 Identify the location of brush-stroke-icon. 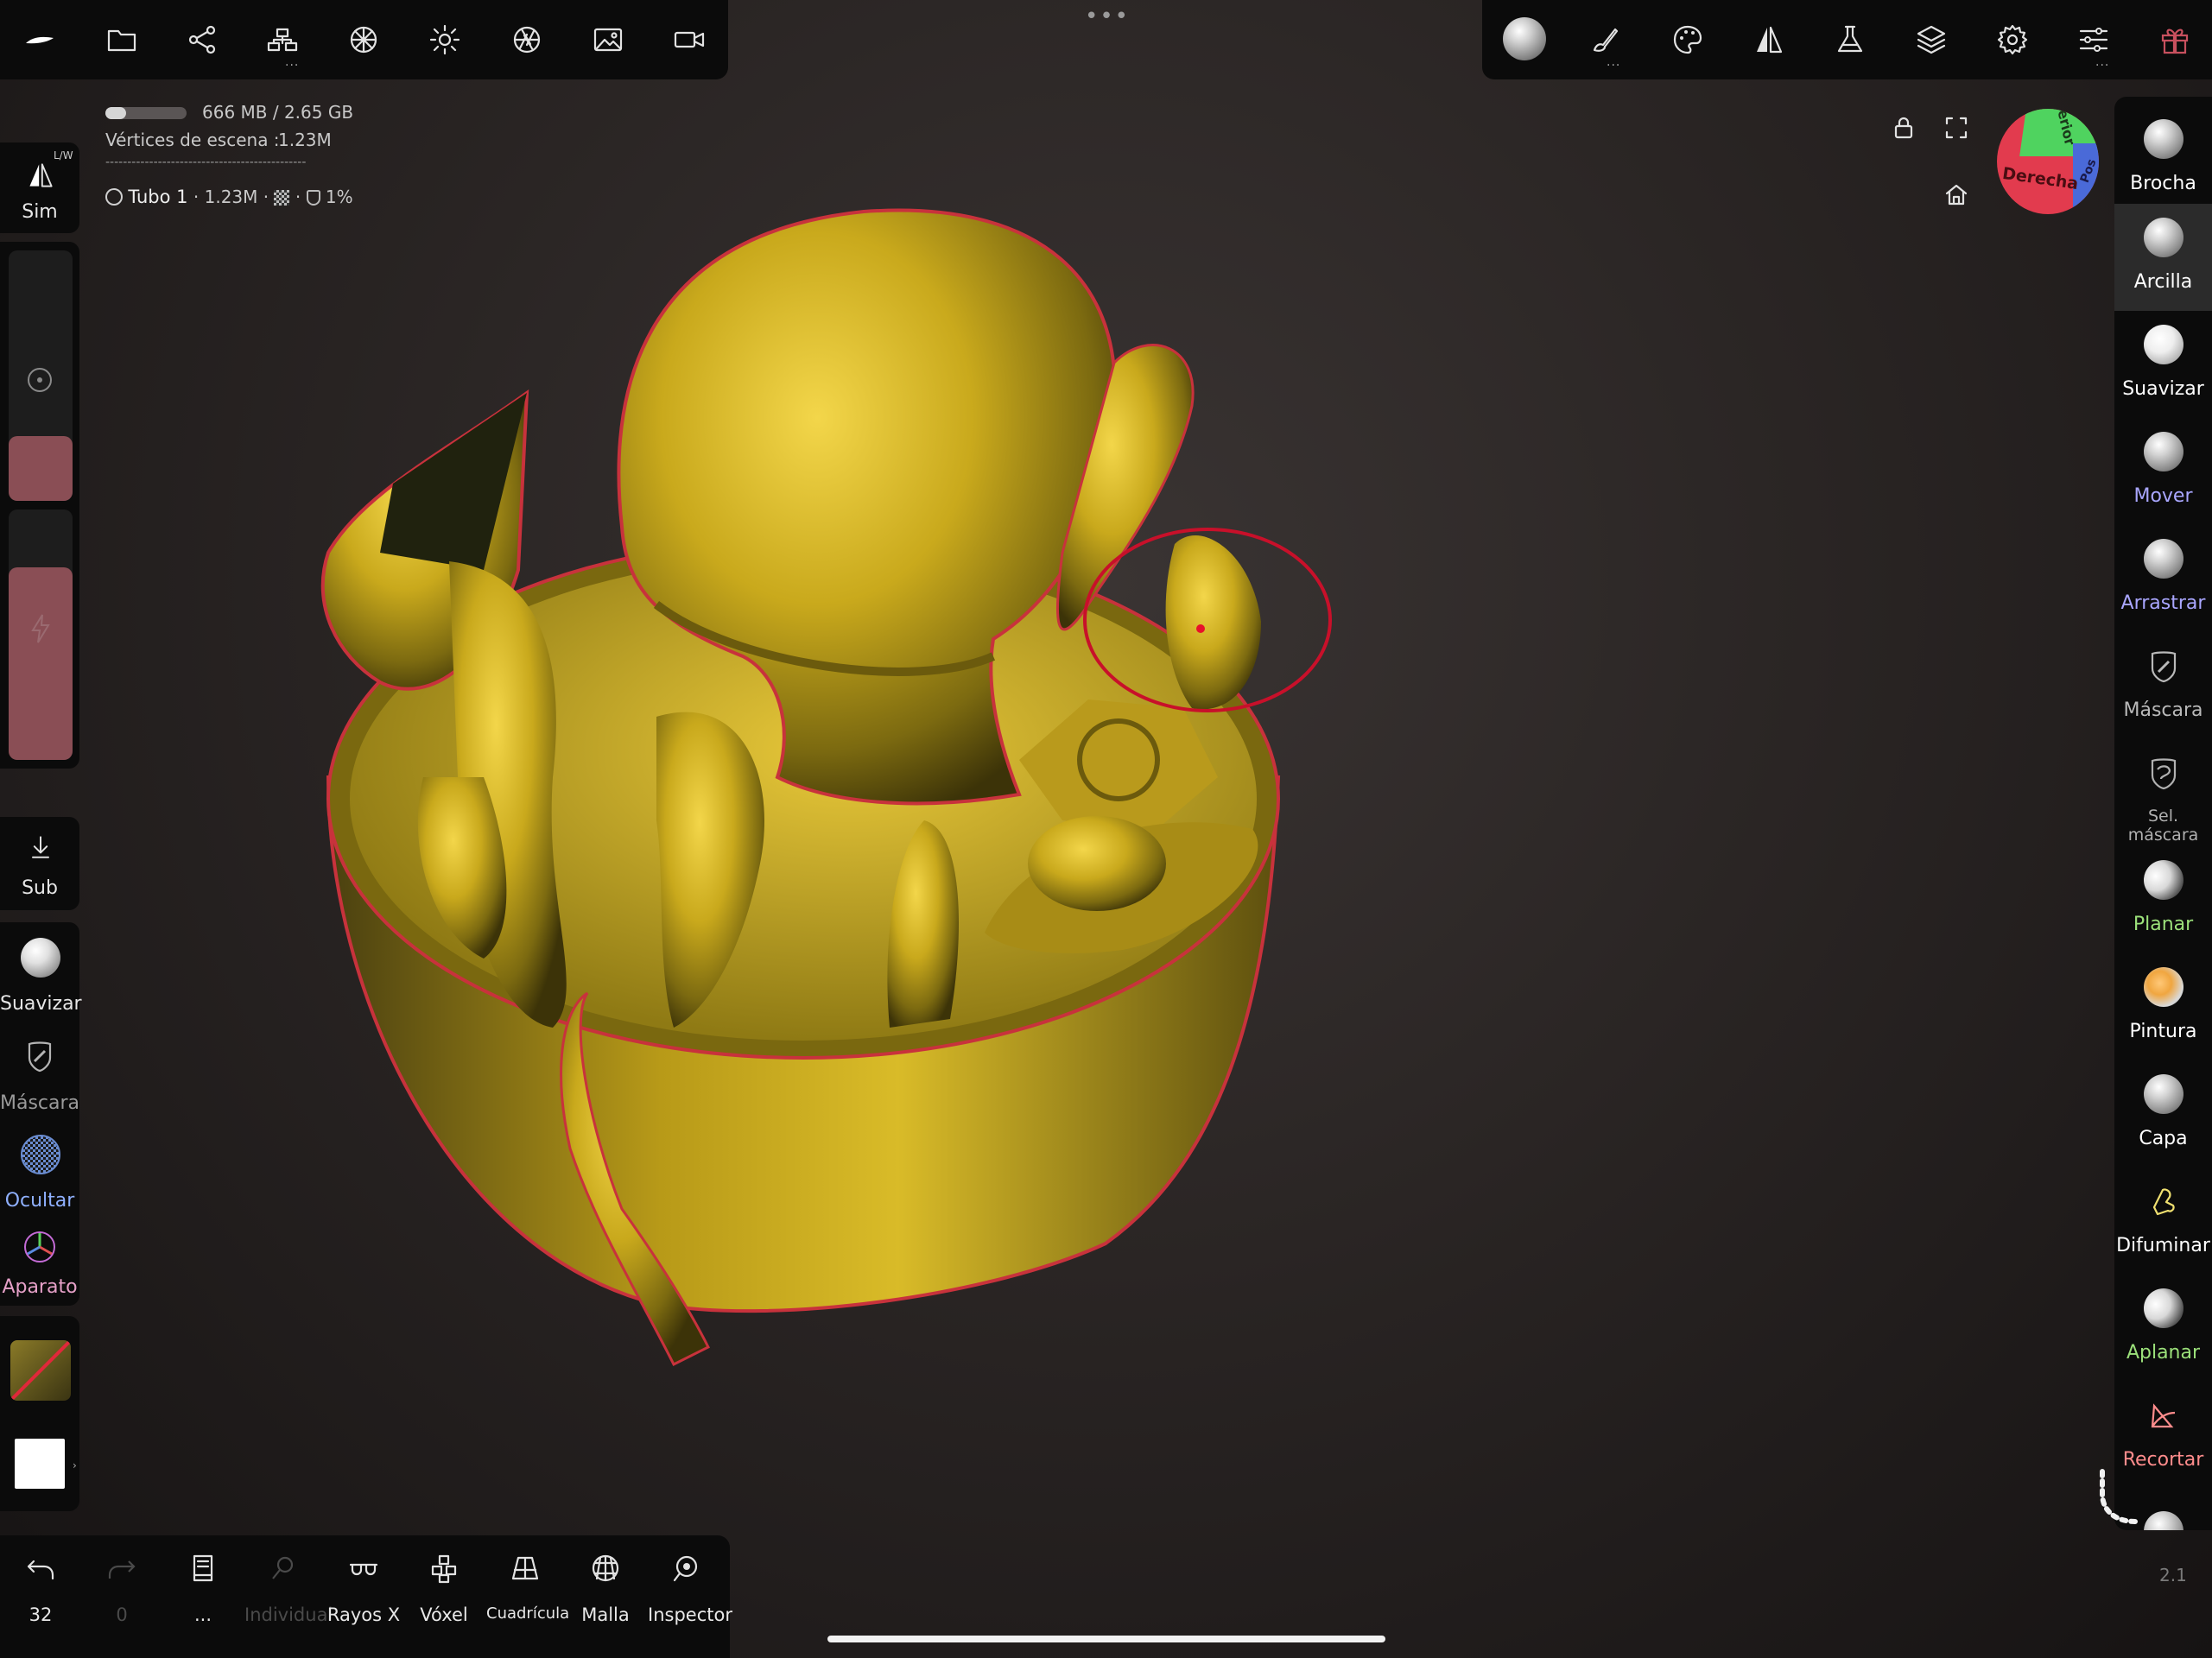
(1605, 39).